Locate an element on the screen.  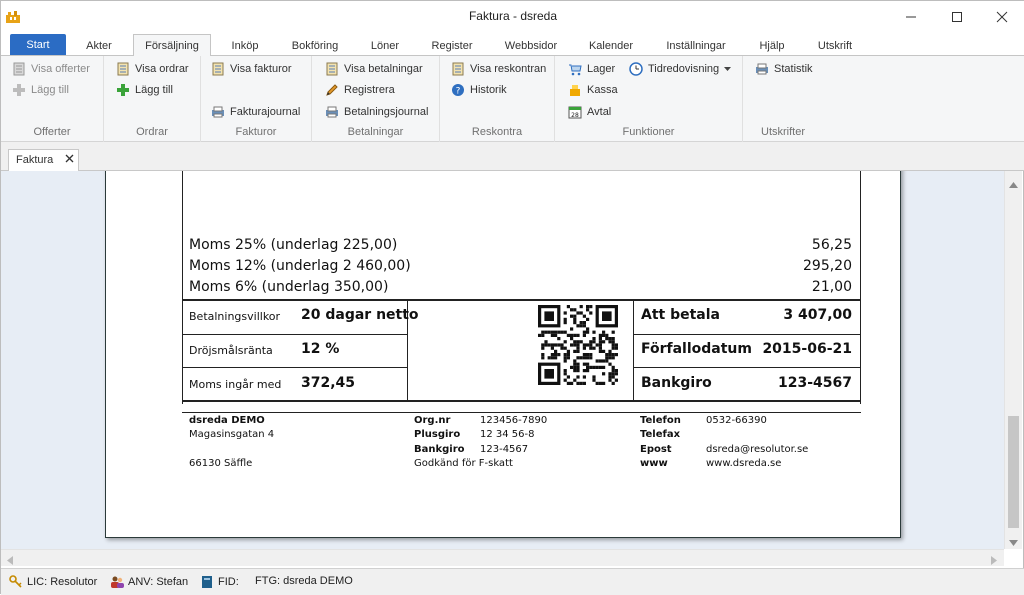
key-icon is located at coordinates (16, 582).